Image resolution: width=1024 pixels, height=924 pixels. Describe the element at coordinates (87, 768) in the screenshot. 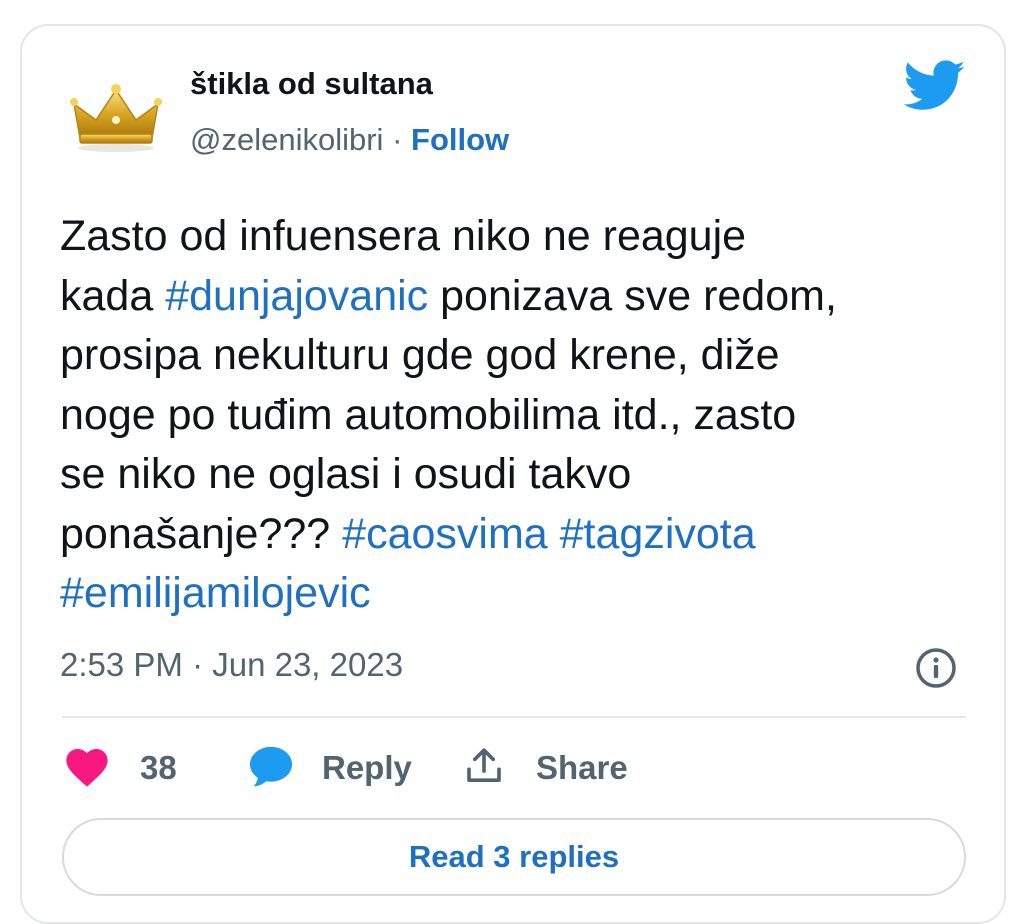

I see `heart-icon` at that location.